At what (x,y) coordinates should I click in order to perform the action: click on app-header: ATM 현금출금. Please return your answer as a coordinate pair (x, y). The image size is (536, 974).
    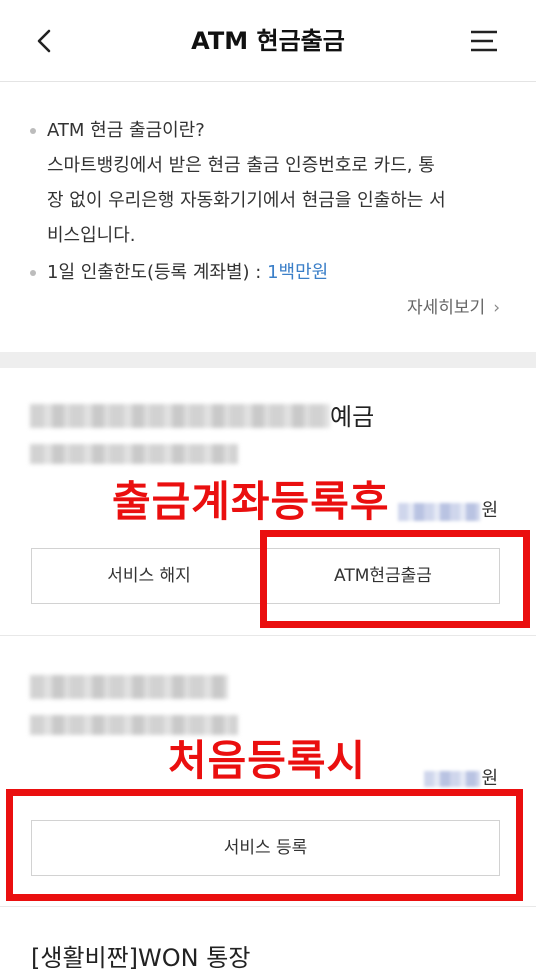
    Looking at the image, I should click on (268, 41).